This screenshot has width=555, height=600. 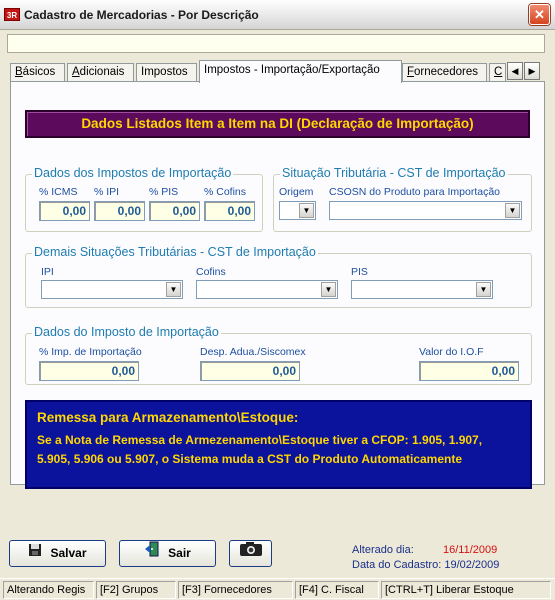 I want to click on tab-mnemonic: F, so click(x=411, y=72).